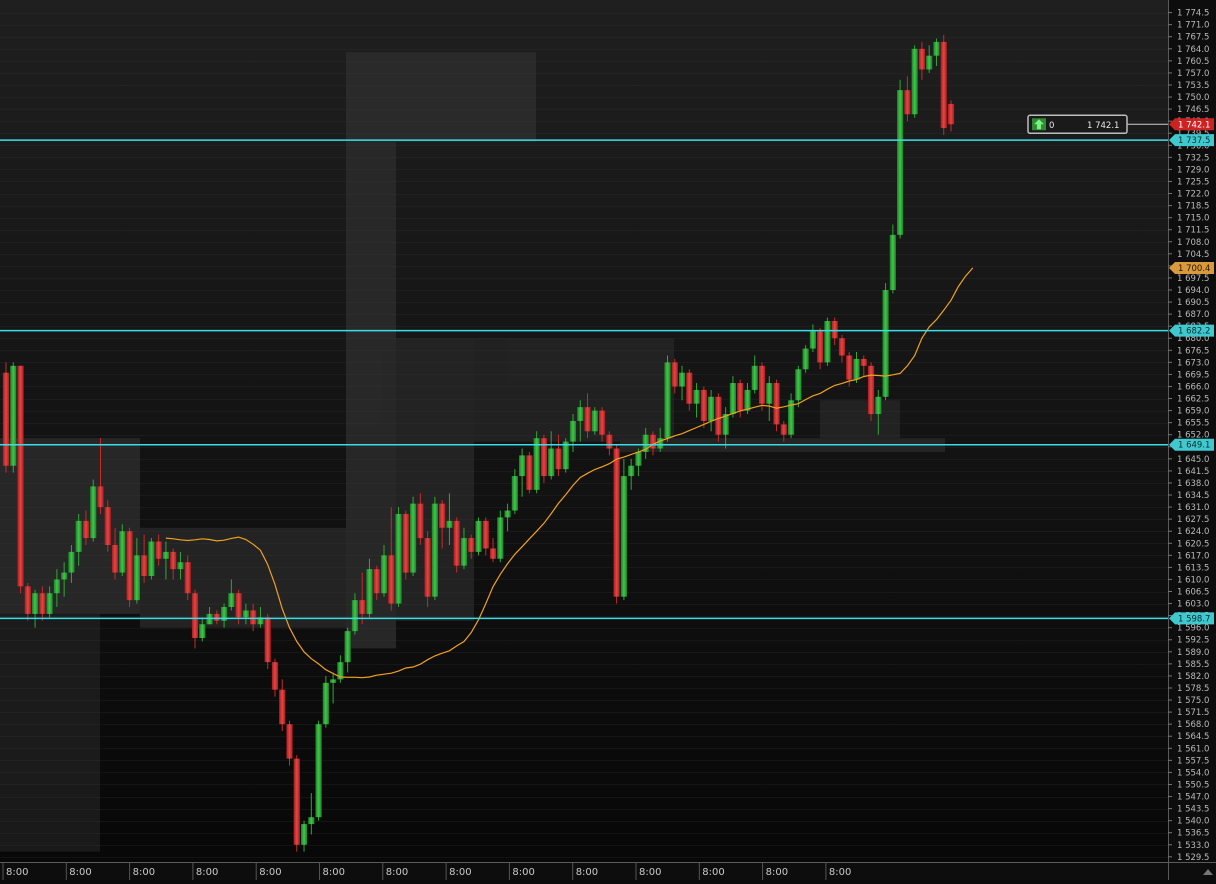 Image resolution: width=1216 pixels, height=884 pixels. I want to click on price-tick-label: 1 666.0, so click(1193, 387).